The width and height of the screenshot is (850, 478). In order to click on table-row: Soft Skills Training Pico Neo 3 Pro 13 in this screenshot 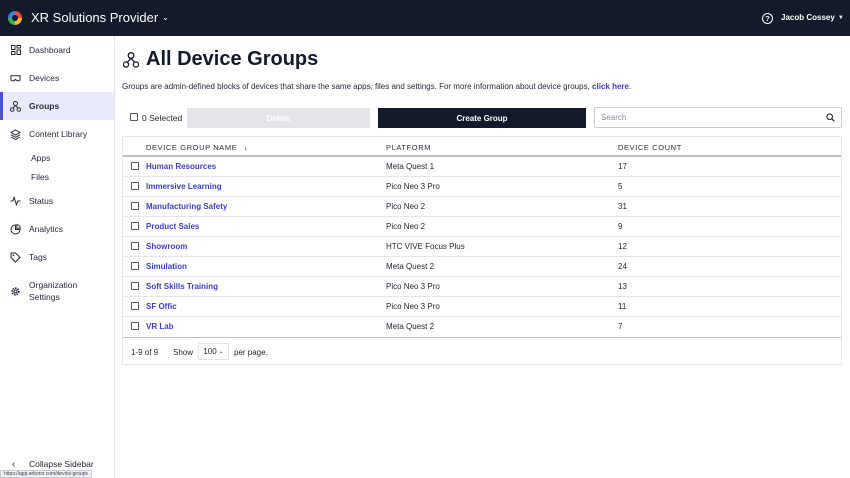, I will do `click(482, 287)`.